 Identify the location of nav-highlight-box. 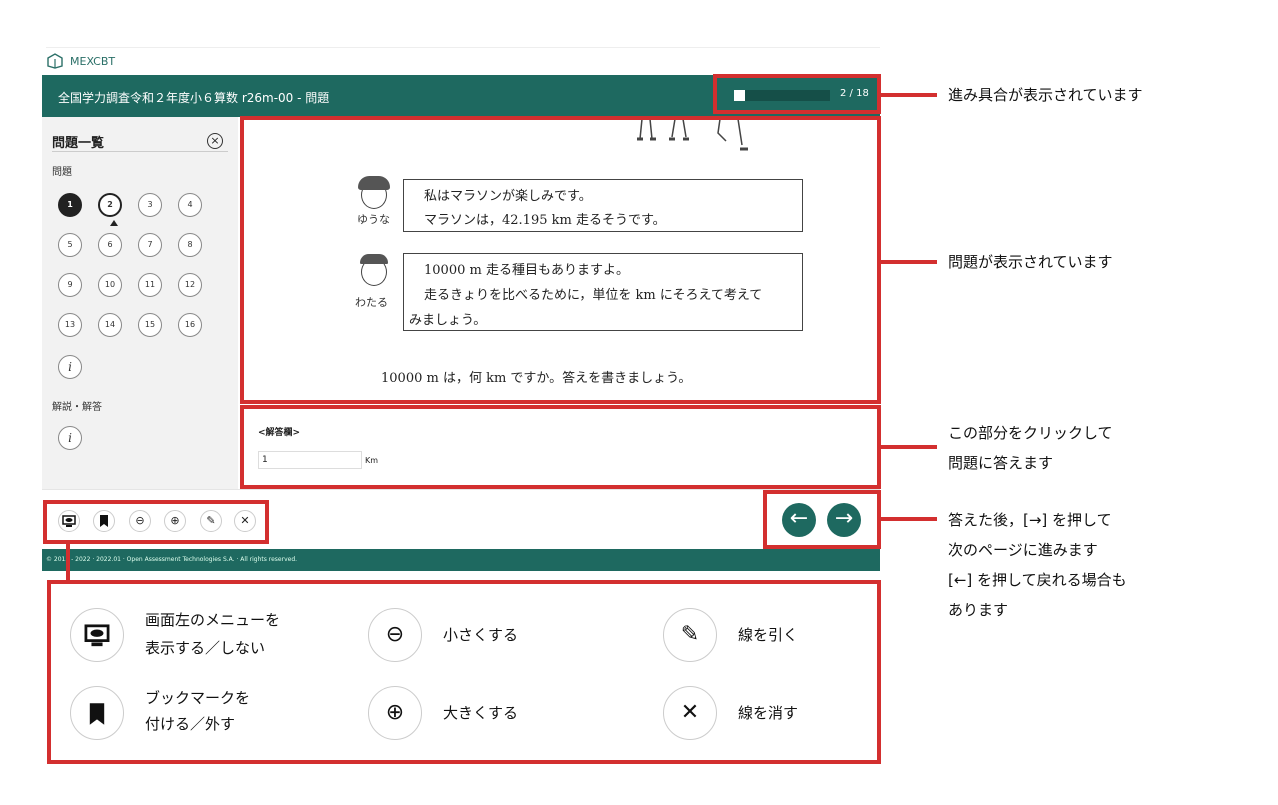
(822, 519).